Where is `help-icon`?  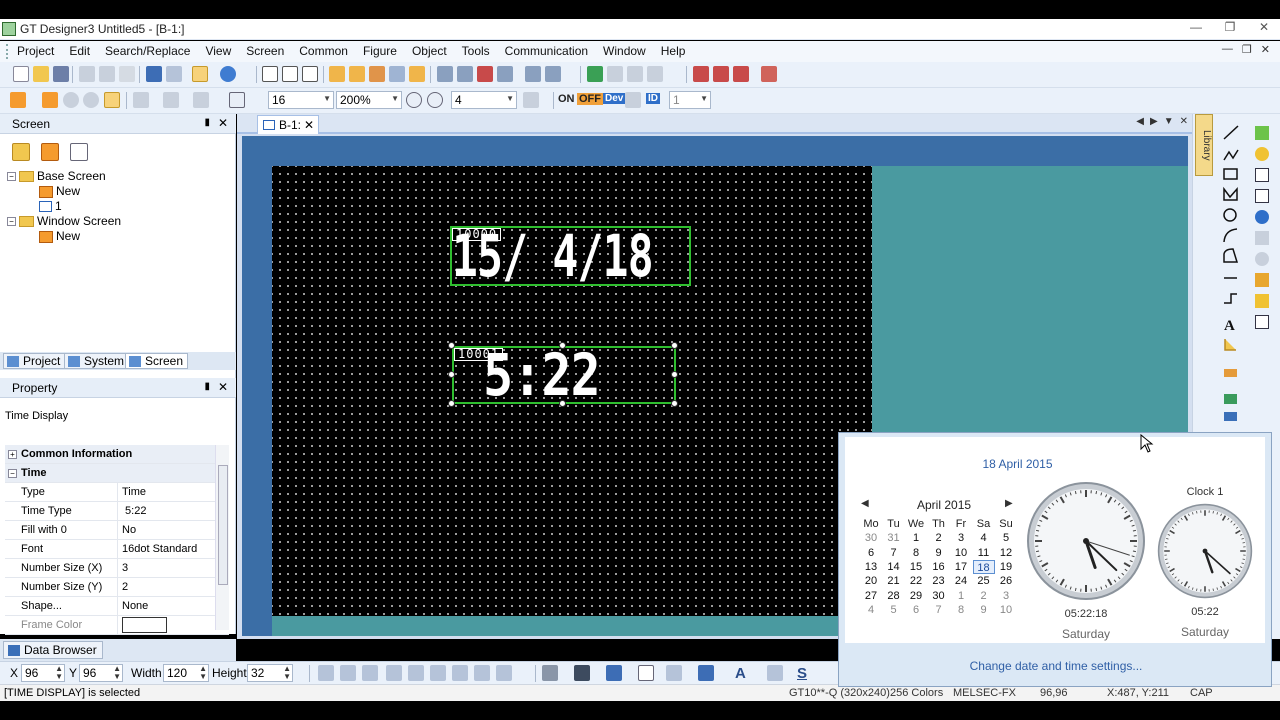
help-icon is located at coordinates (228, 74).